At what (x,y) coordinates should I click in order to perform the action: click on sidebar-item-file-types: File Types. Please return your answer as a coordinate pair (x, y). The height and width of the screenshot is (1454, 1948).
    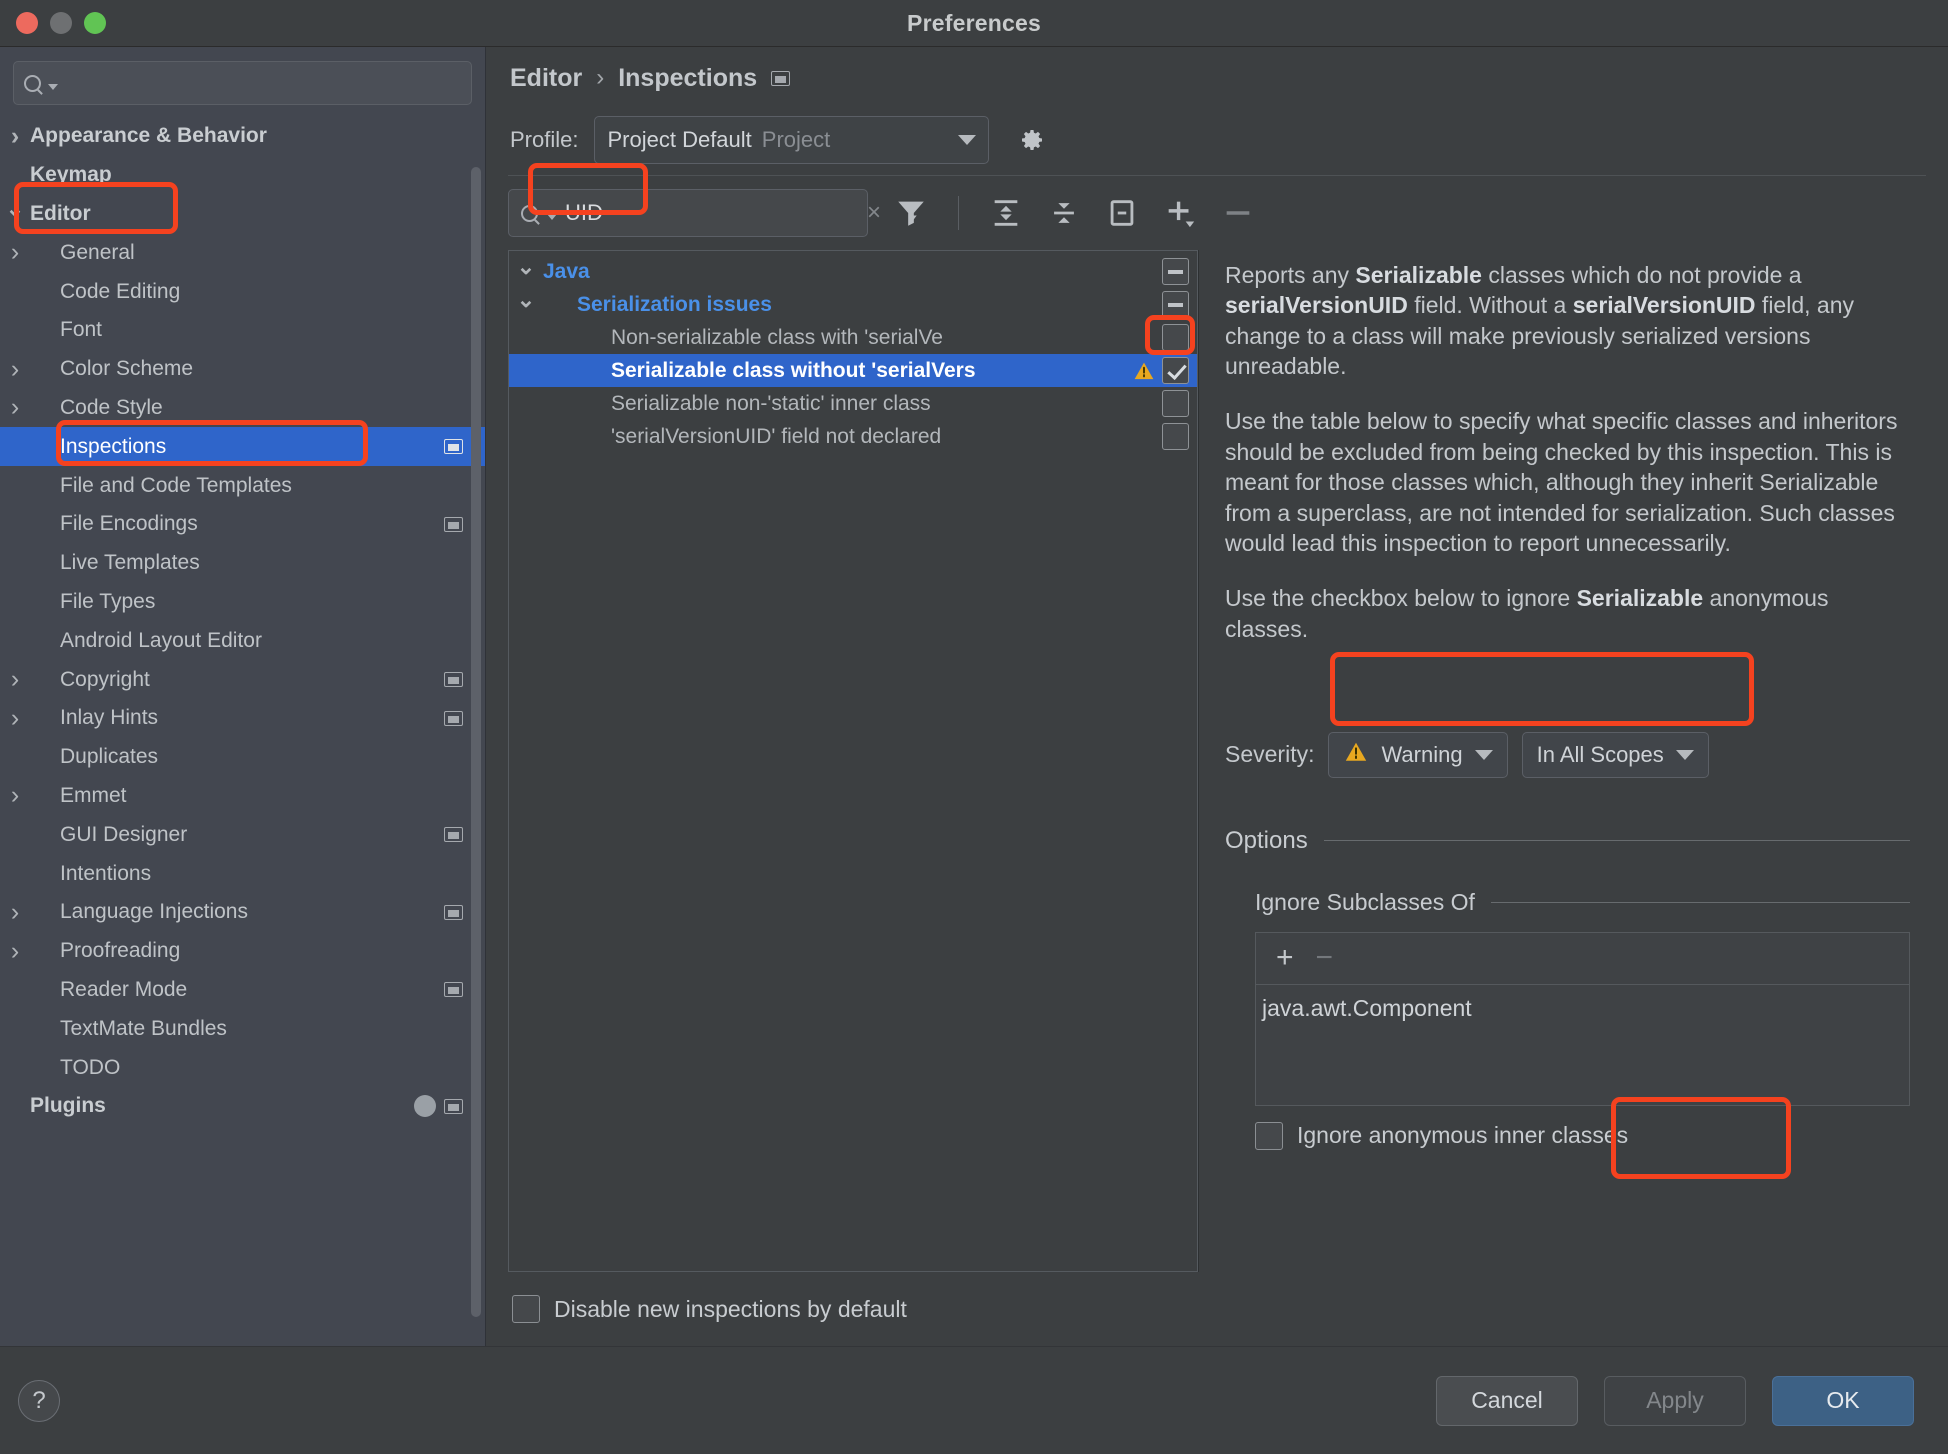
    Looking at the image, I should click on (242, 602).